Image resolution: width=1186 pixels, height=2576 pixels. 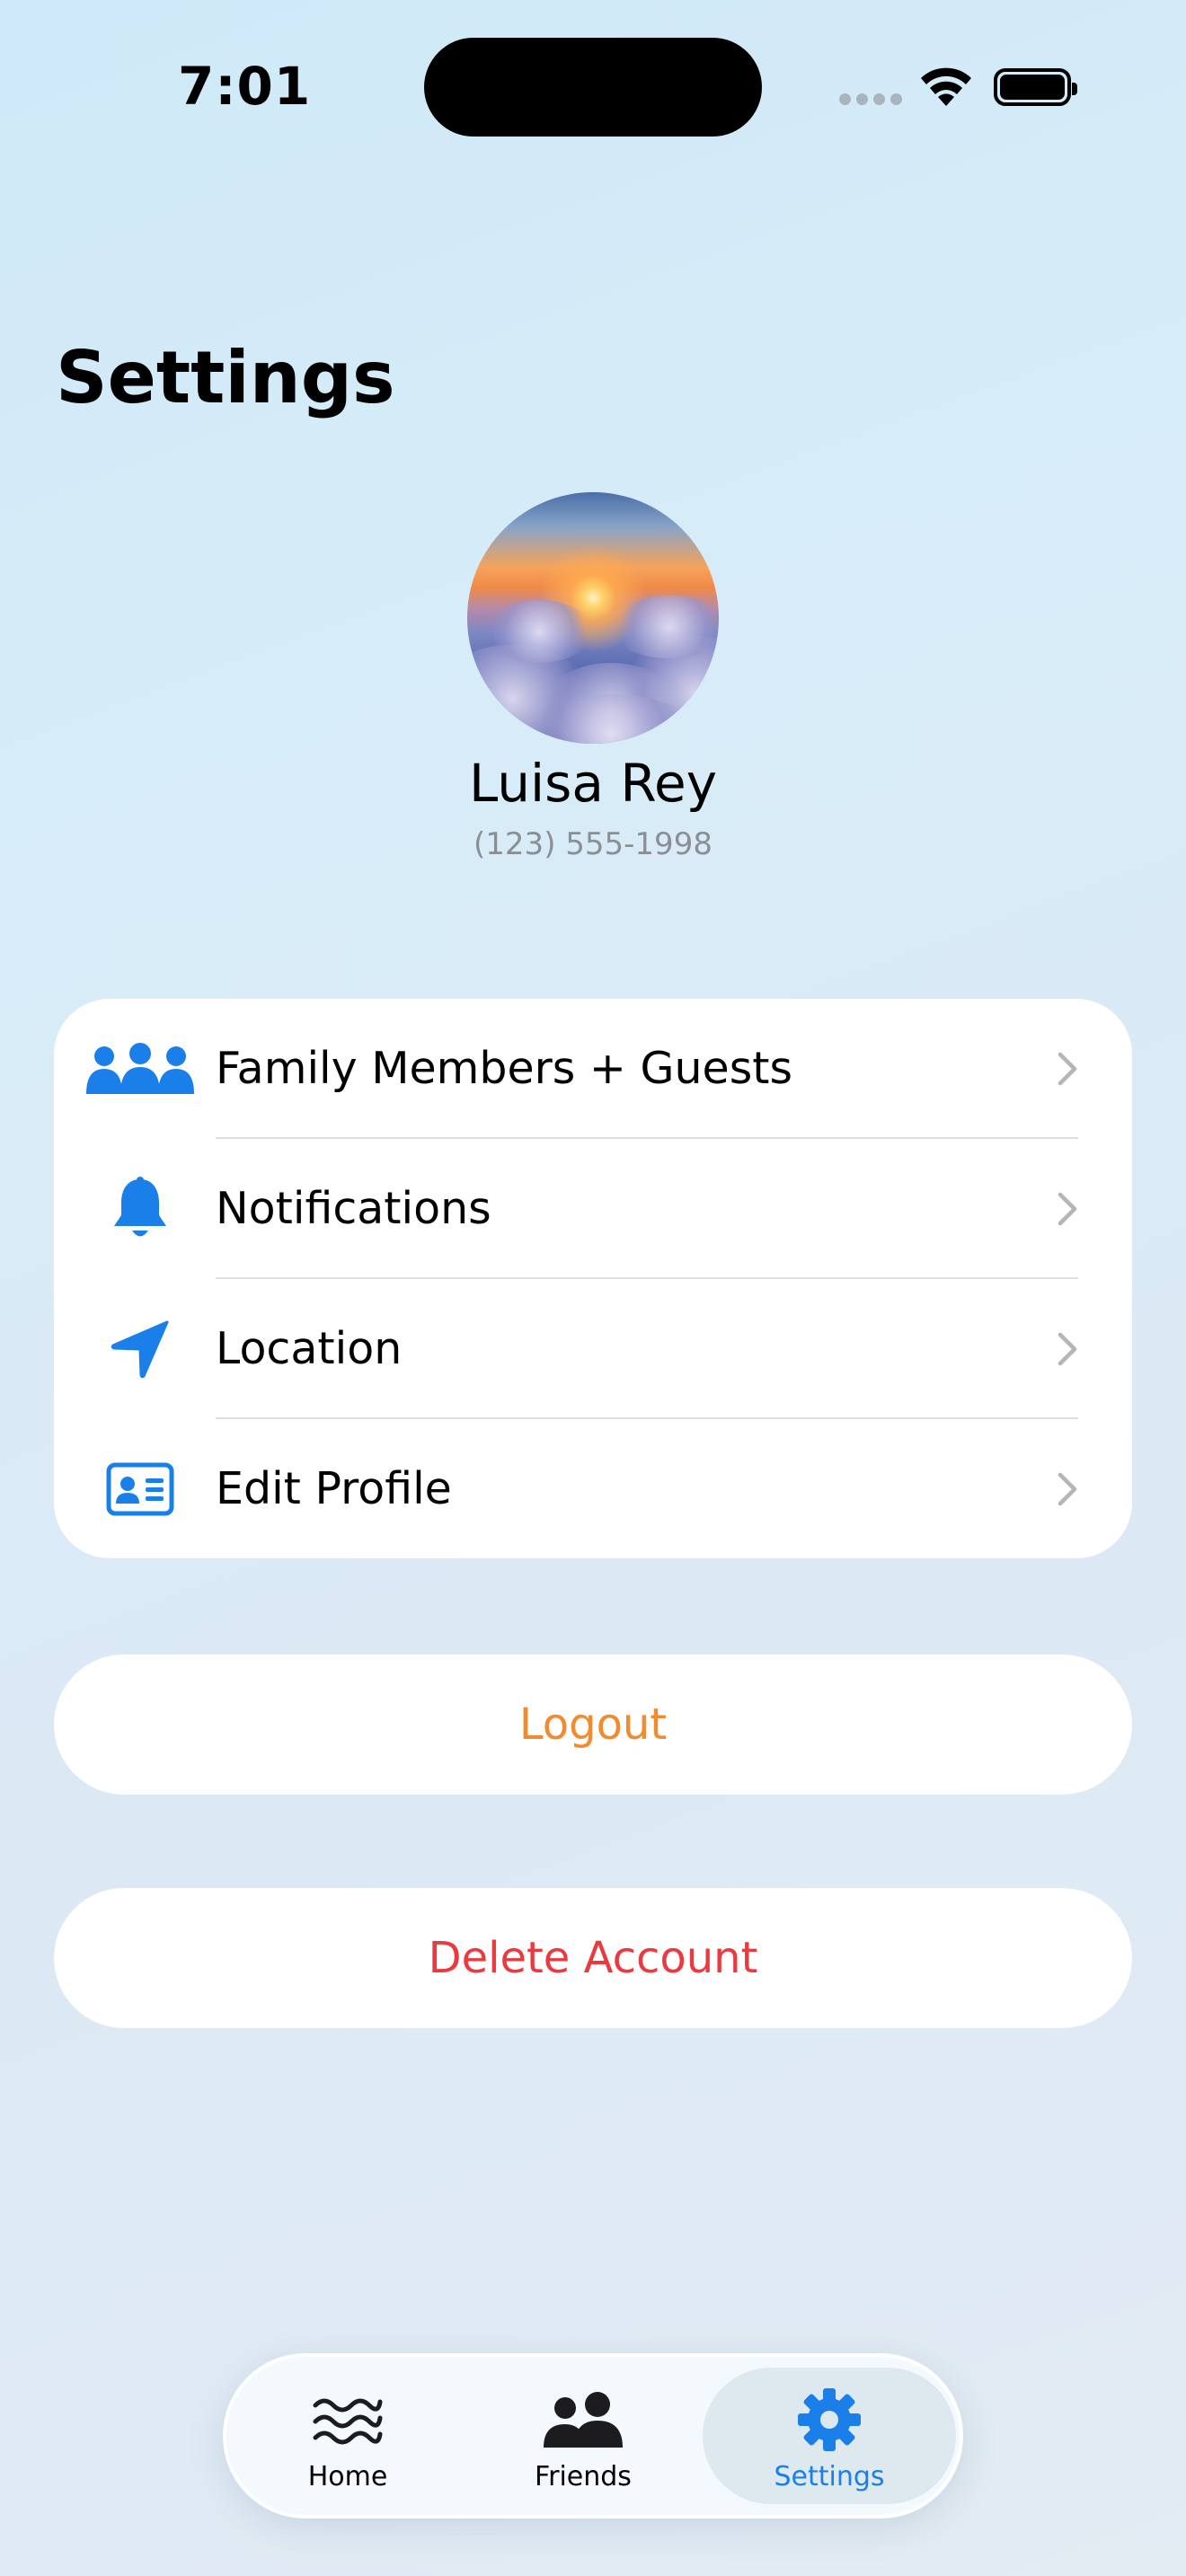 I want to click on avatar, so click(x=593, y=618).